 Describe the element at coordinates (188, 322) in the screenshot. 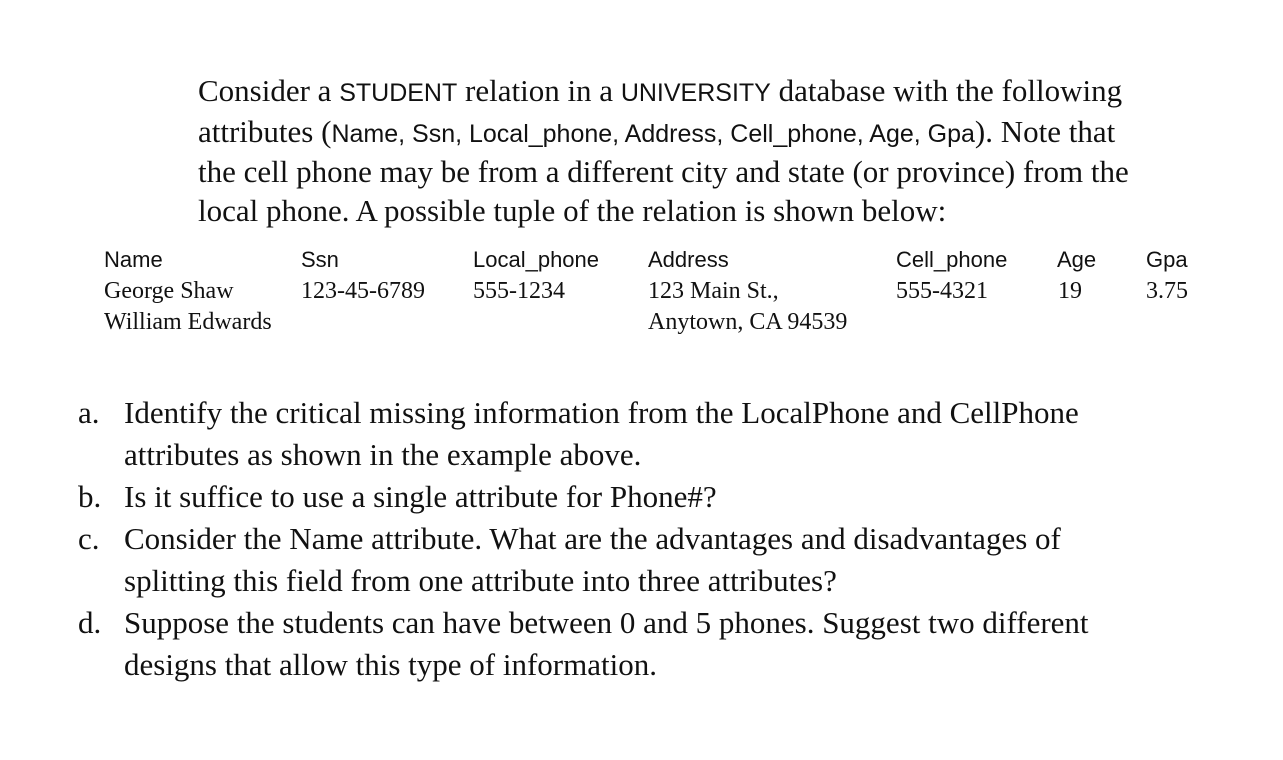

I see `cell-name: William Edwards` at that location.